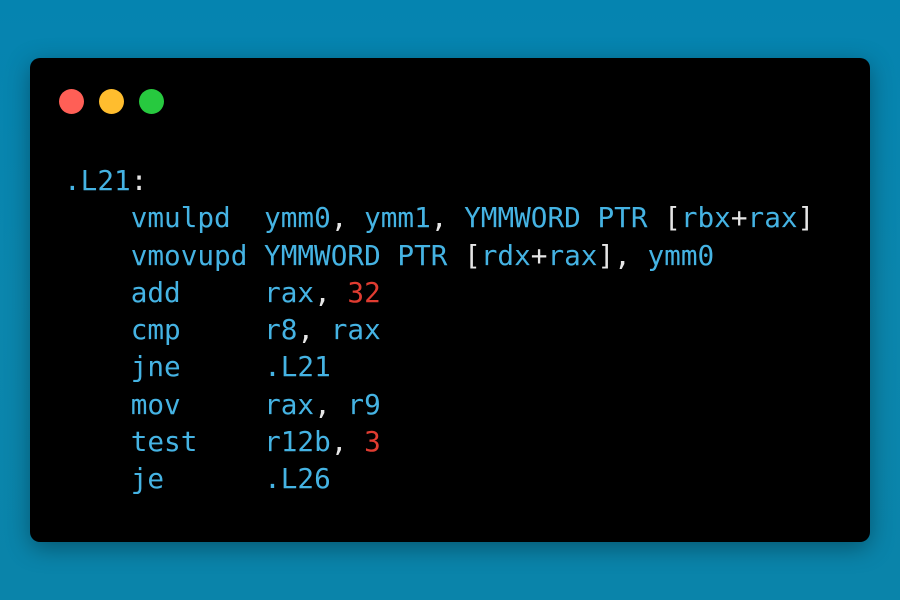 The width and height of the screenshot is (900, 600). What do you see at coordinates (281, 330) in the screenshot?
I see `code-register: r8` at bounding box center [281, 330].